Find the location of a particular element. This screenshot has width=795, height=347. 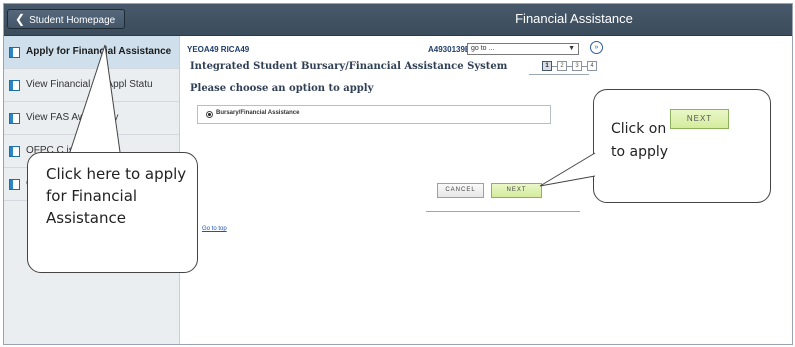

step-4: 4 is located at coordinates (592, 66).